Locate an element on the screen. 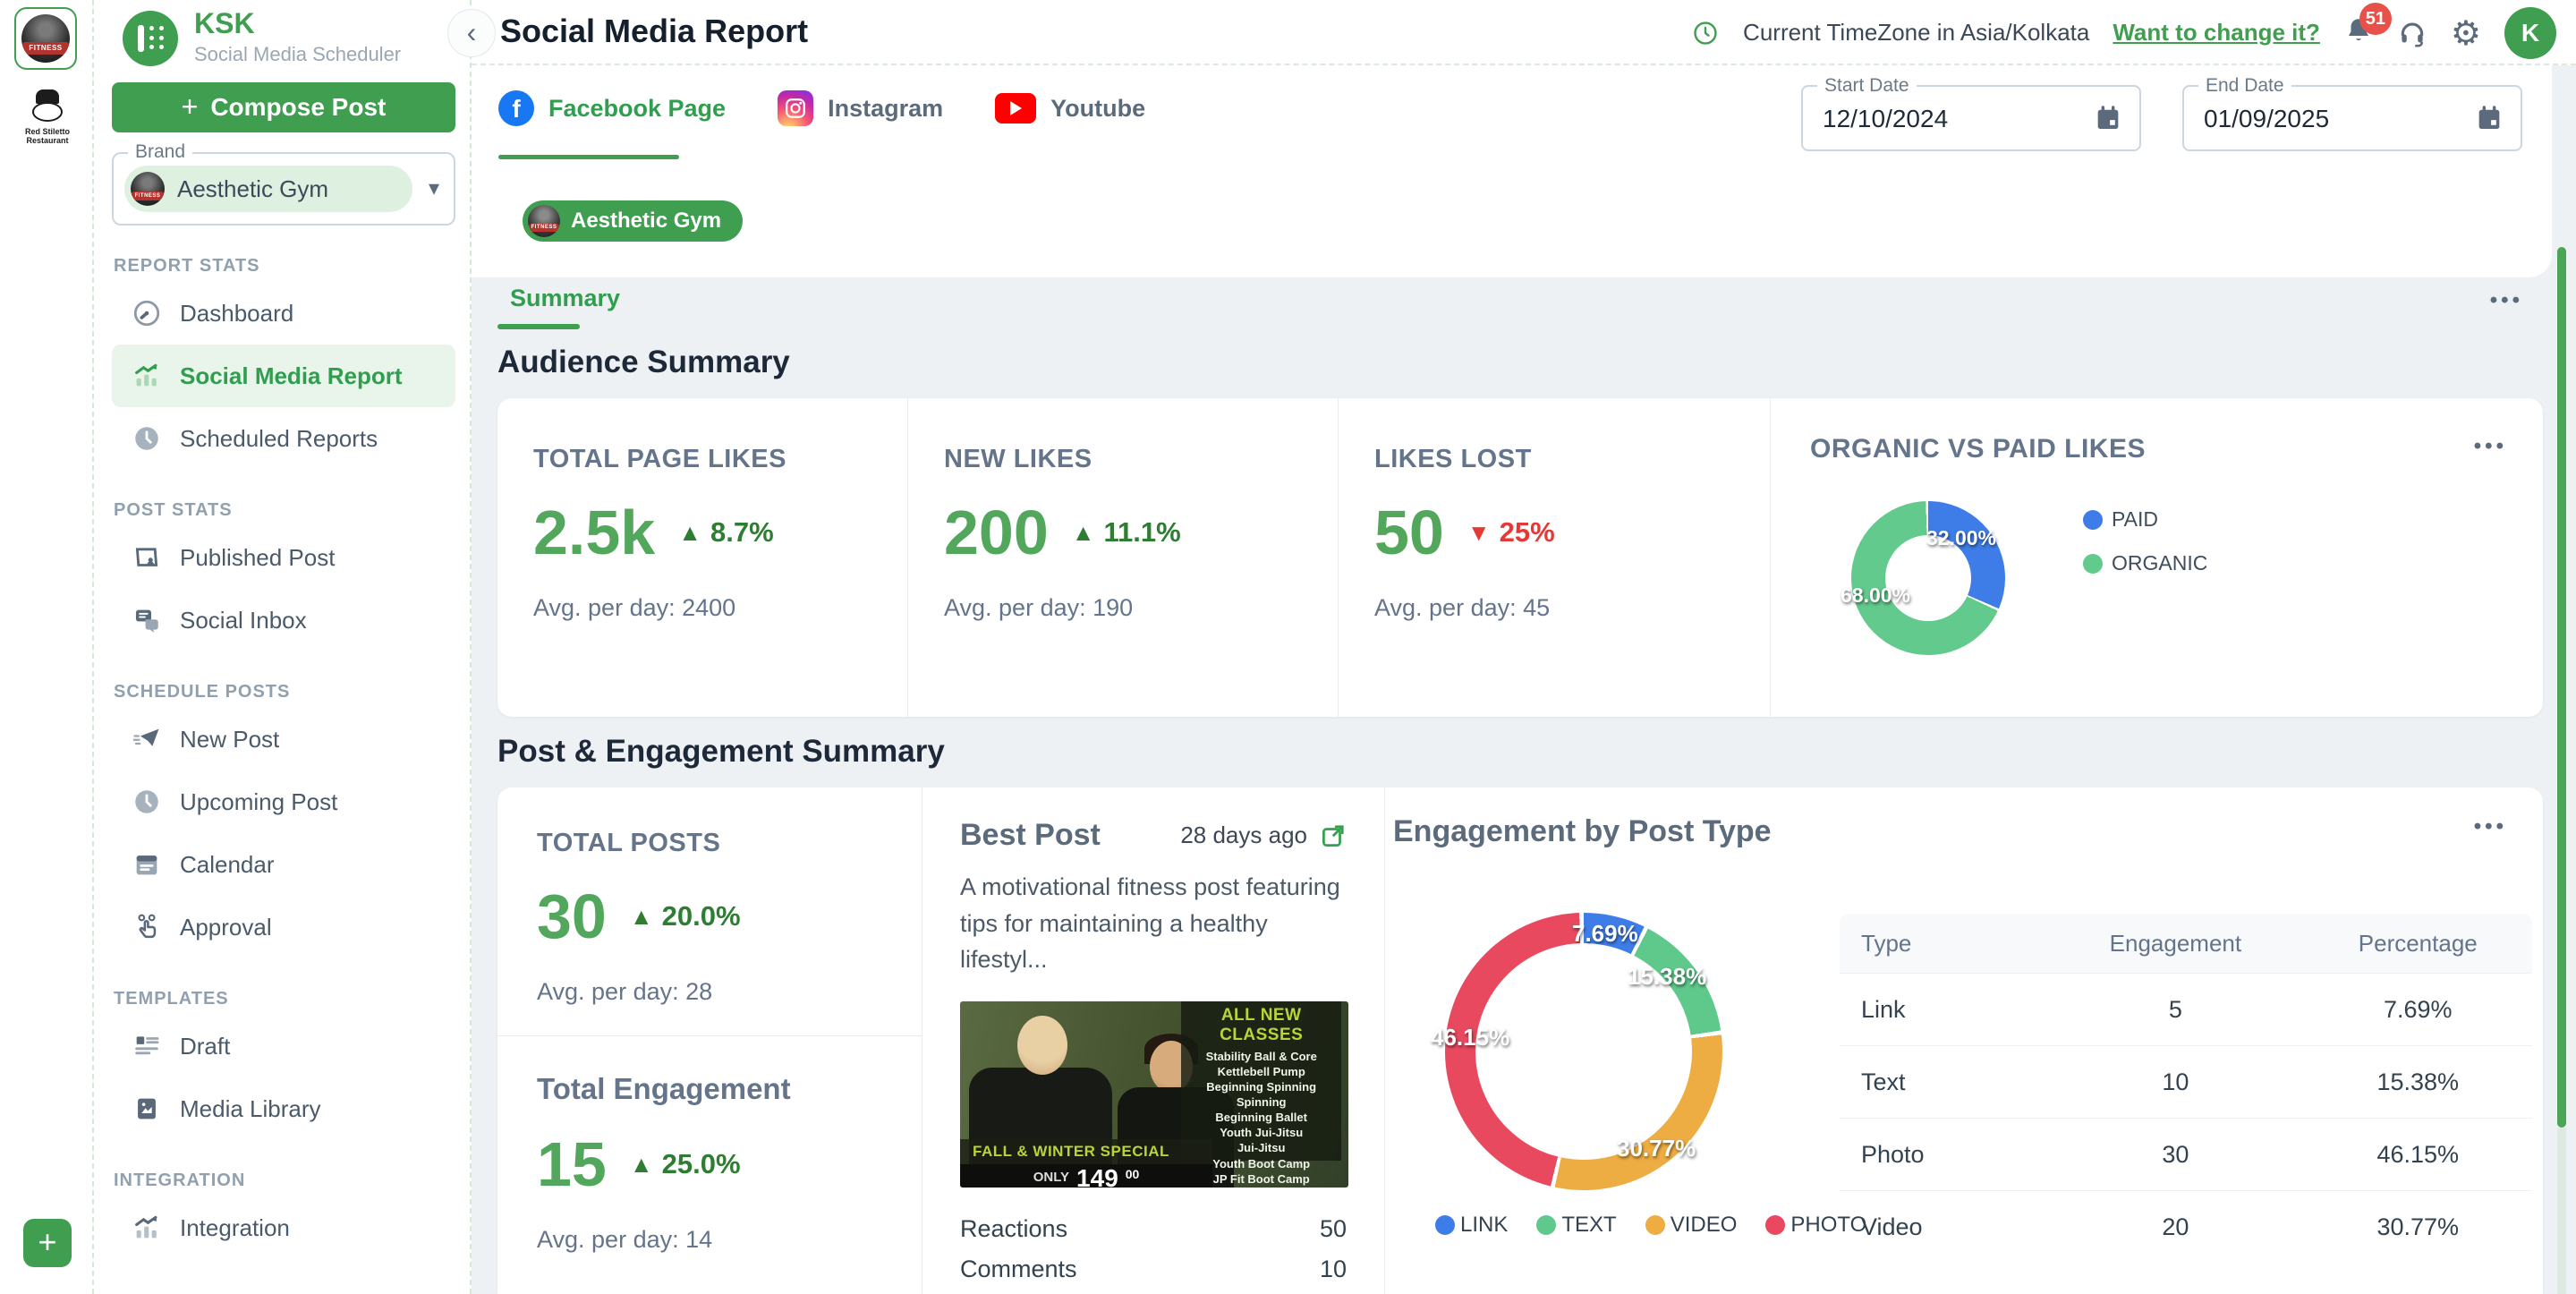 This screenshot has width=2576, height=1294. add-workspace-button: + is located at coordinates (47, 1243).